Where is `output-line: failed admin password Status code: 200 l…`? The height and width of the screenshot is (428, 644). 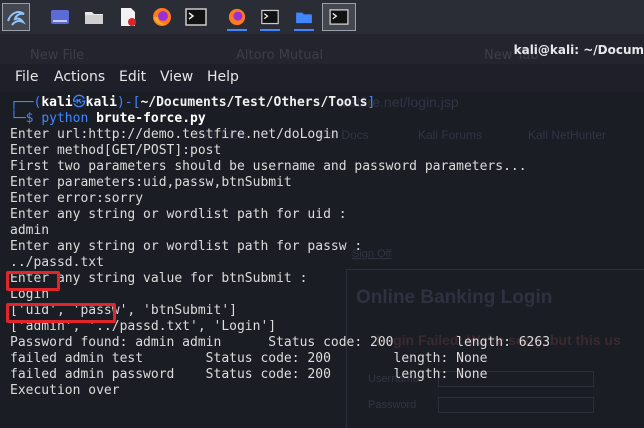
output-line: failed admin password Status code: 200 l… is located at coordinates (249, 374).